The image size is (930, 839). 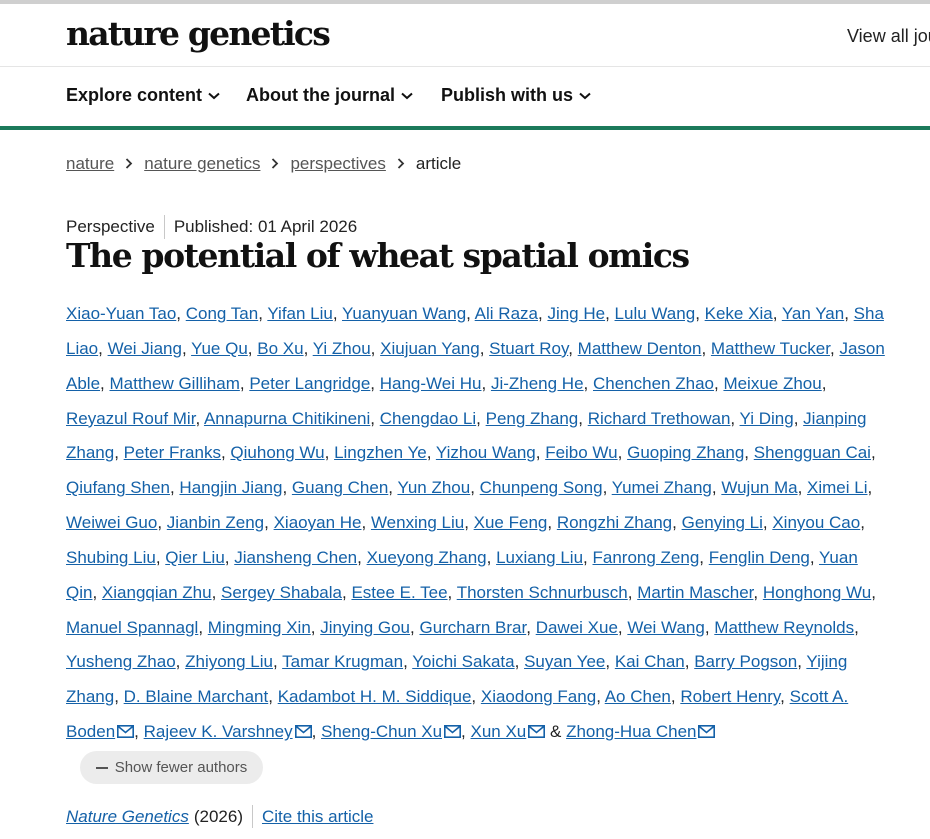 I want to click on author-link: Scott A., so click(x=819, y=696).